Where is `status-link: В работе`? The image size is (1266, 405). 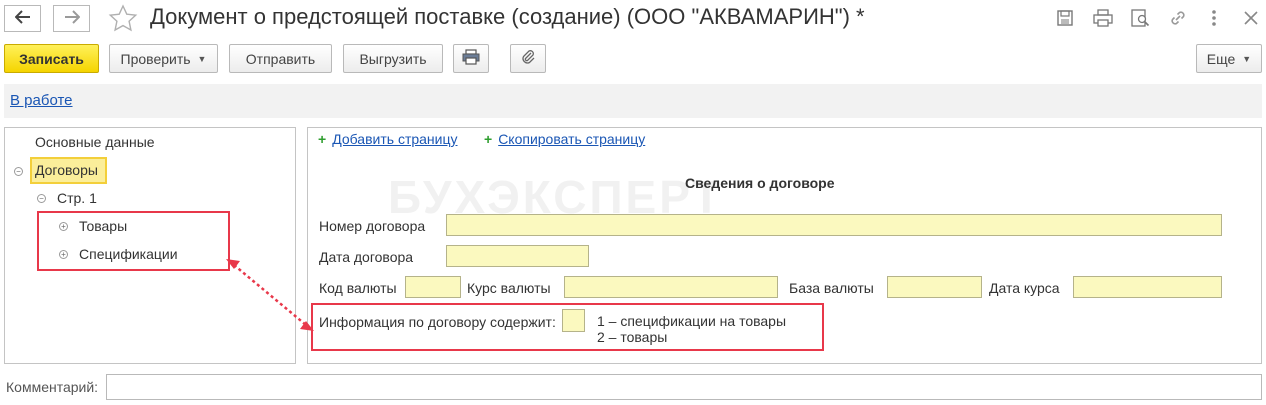 status-link: В работе is located at coordinates (41, 100).